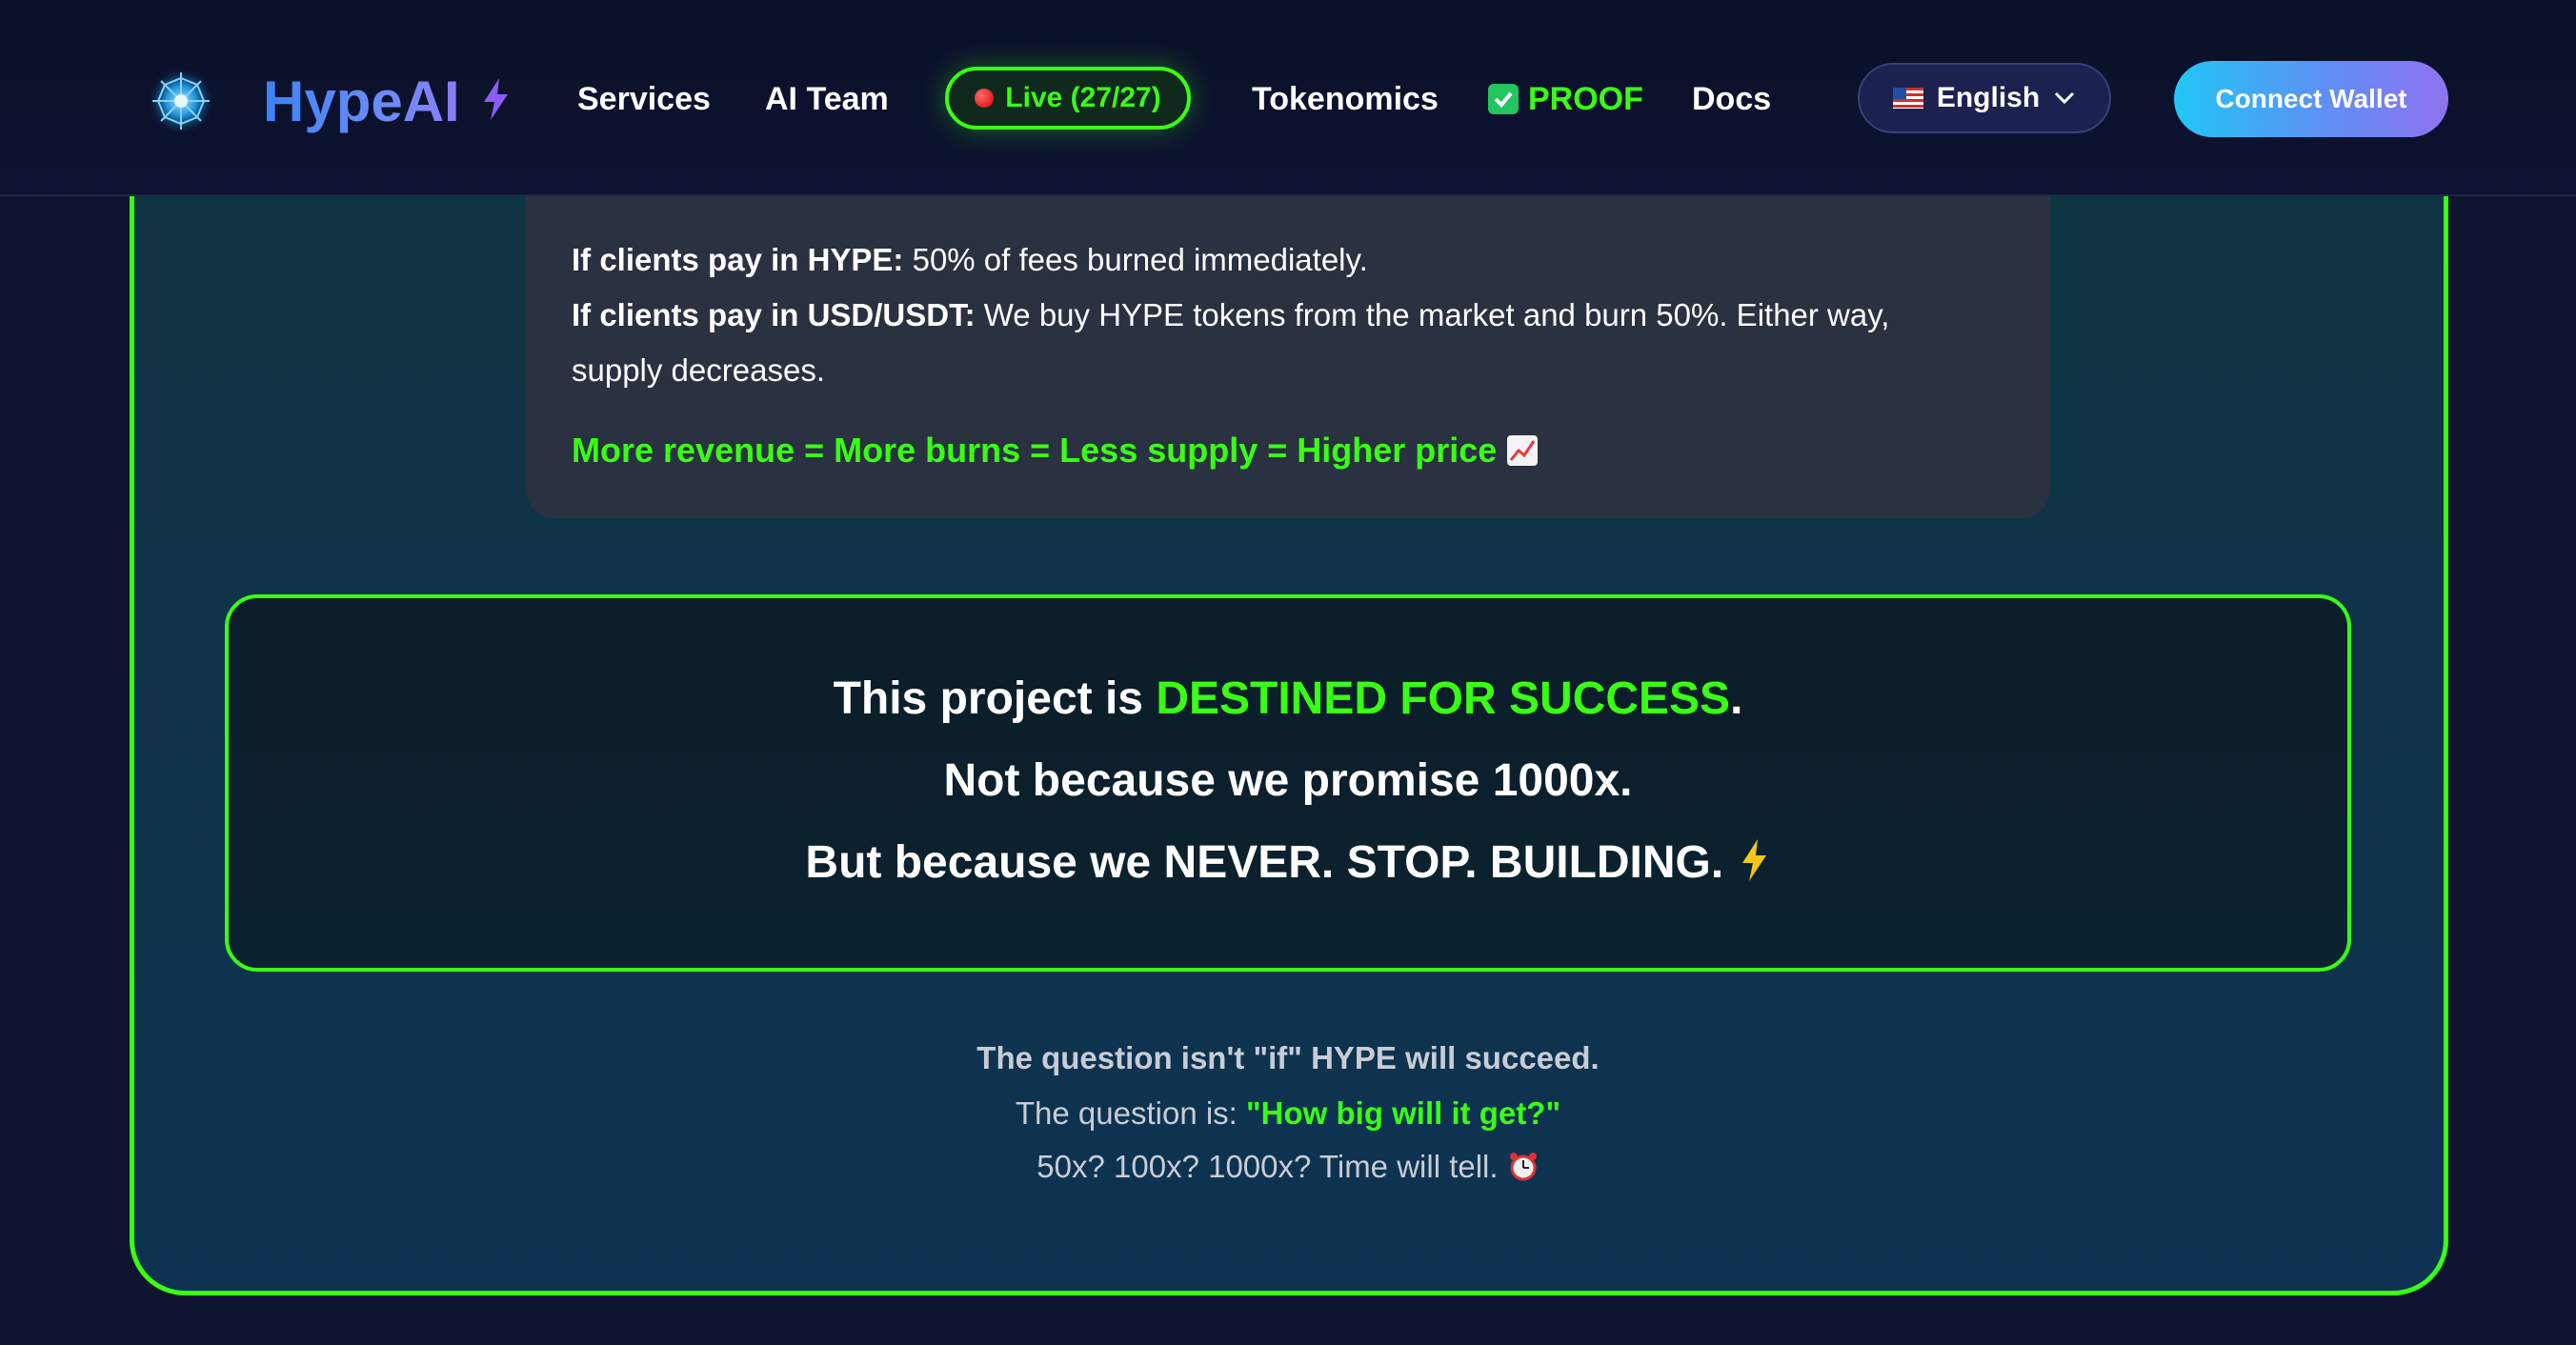 The height and width of the screenshot is (1345, 2576). I want to click on language-label: English, so click(1988, 97).